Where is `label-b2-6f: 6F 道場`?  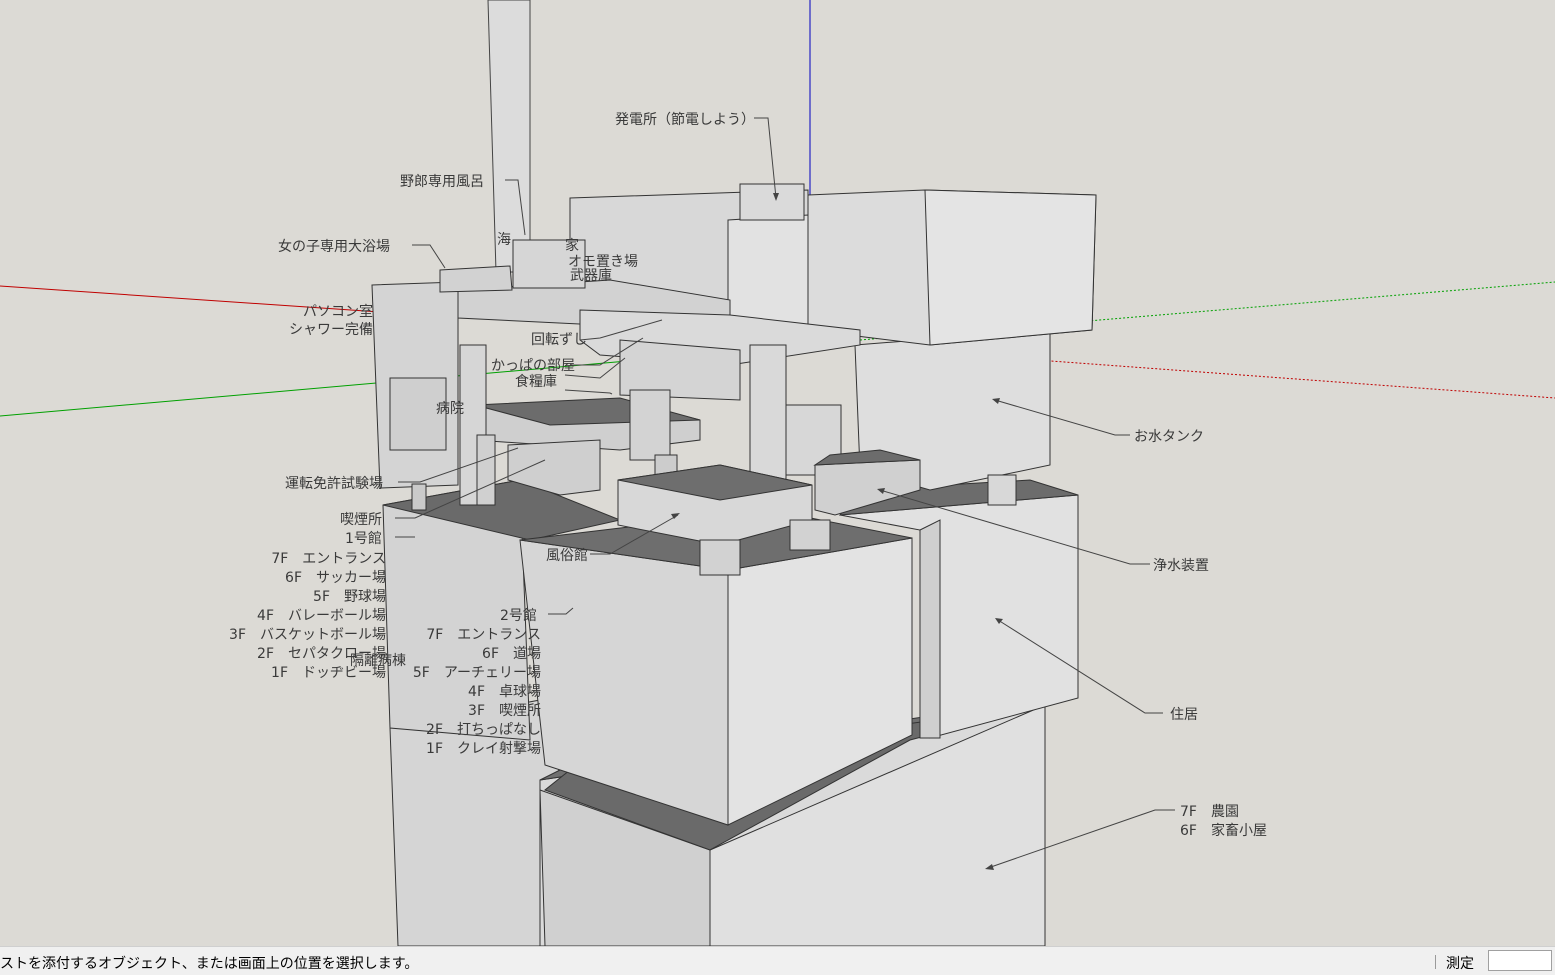
label-b2-6f: 6F 道場 is located at coordinates (511, 654).